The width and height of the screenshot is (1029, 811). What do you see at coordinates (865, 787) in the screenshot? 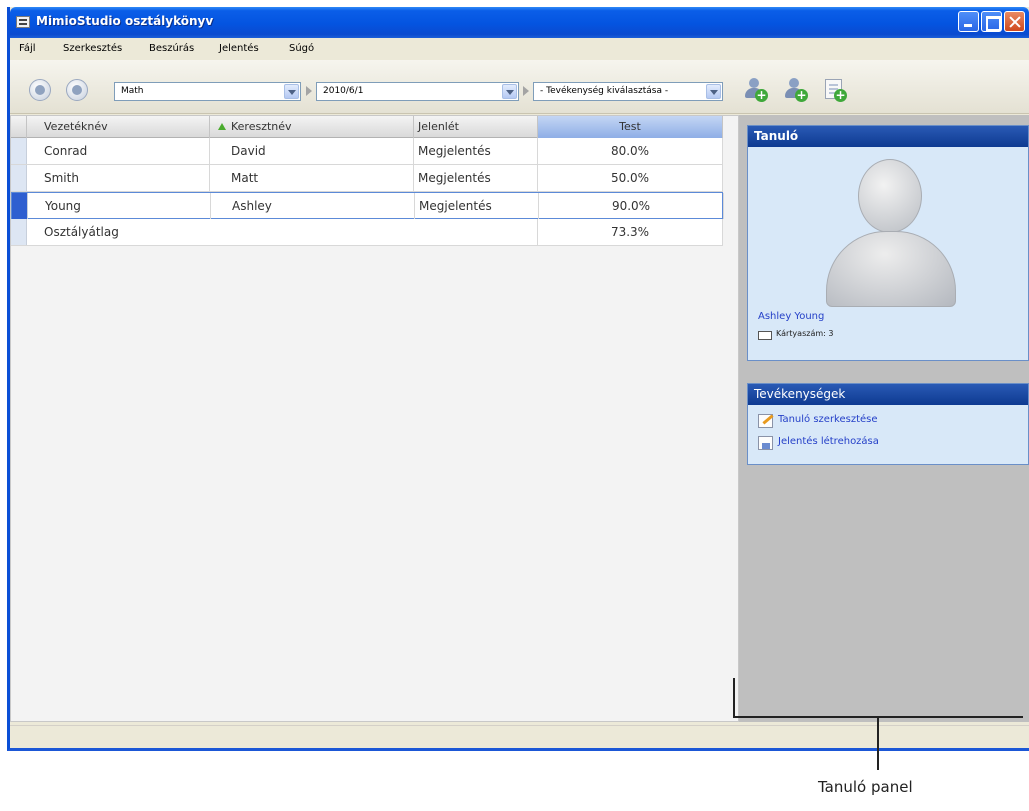
I see `callout-label: Tanuló panel` at bounding box center [865, 787].